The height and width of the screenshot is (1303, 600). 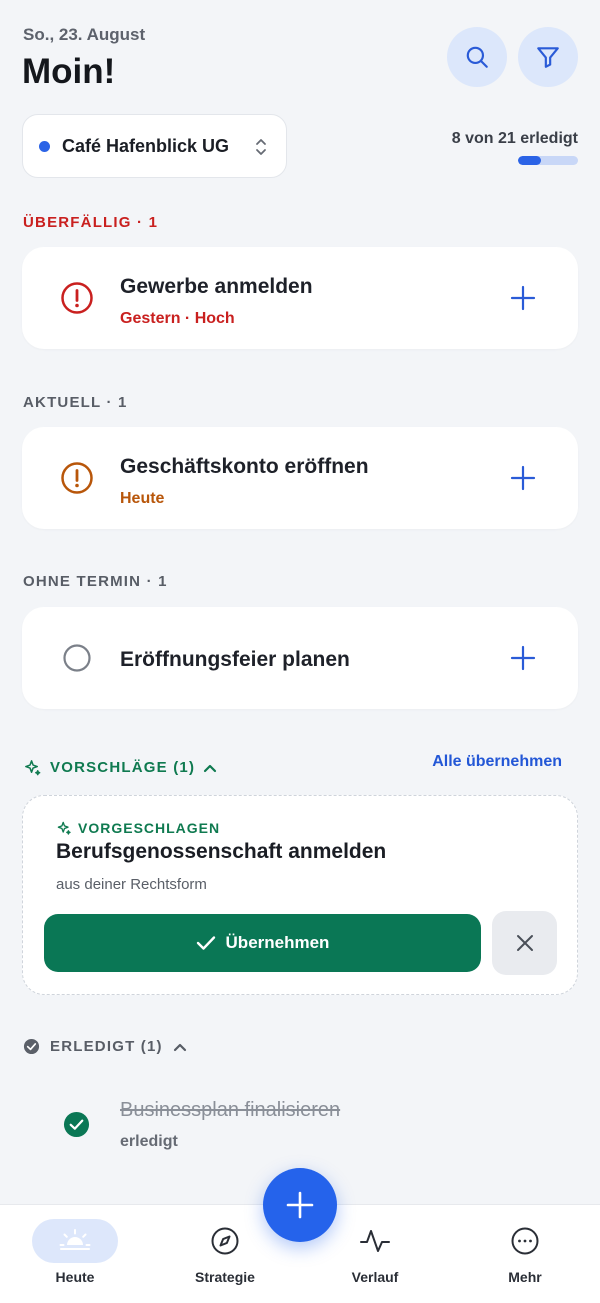 I want to click on tab-label: Verlauf, so click(x=375, y=1277).